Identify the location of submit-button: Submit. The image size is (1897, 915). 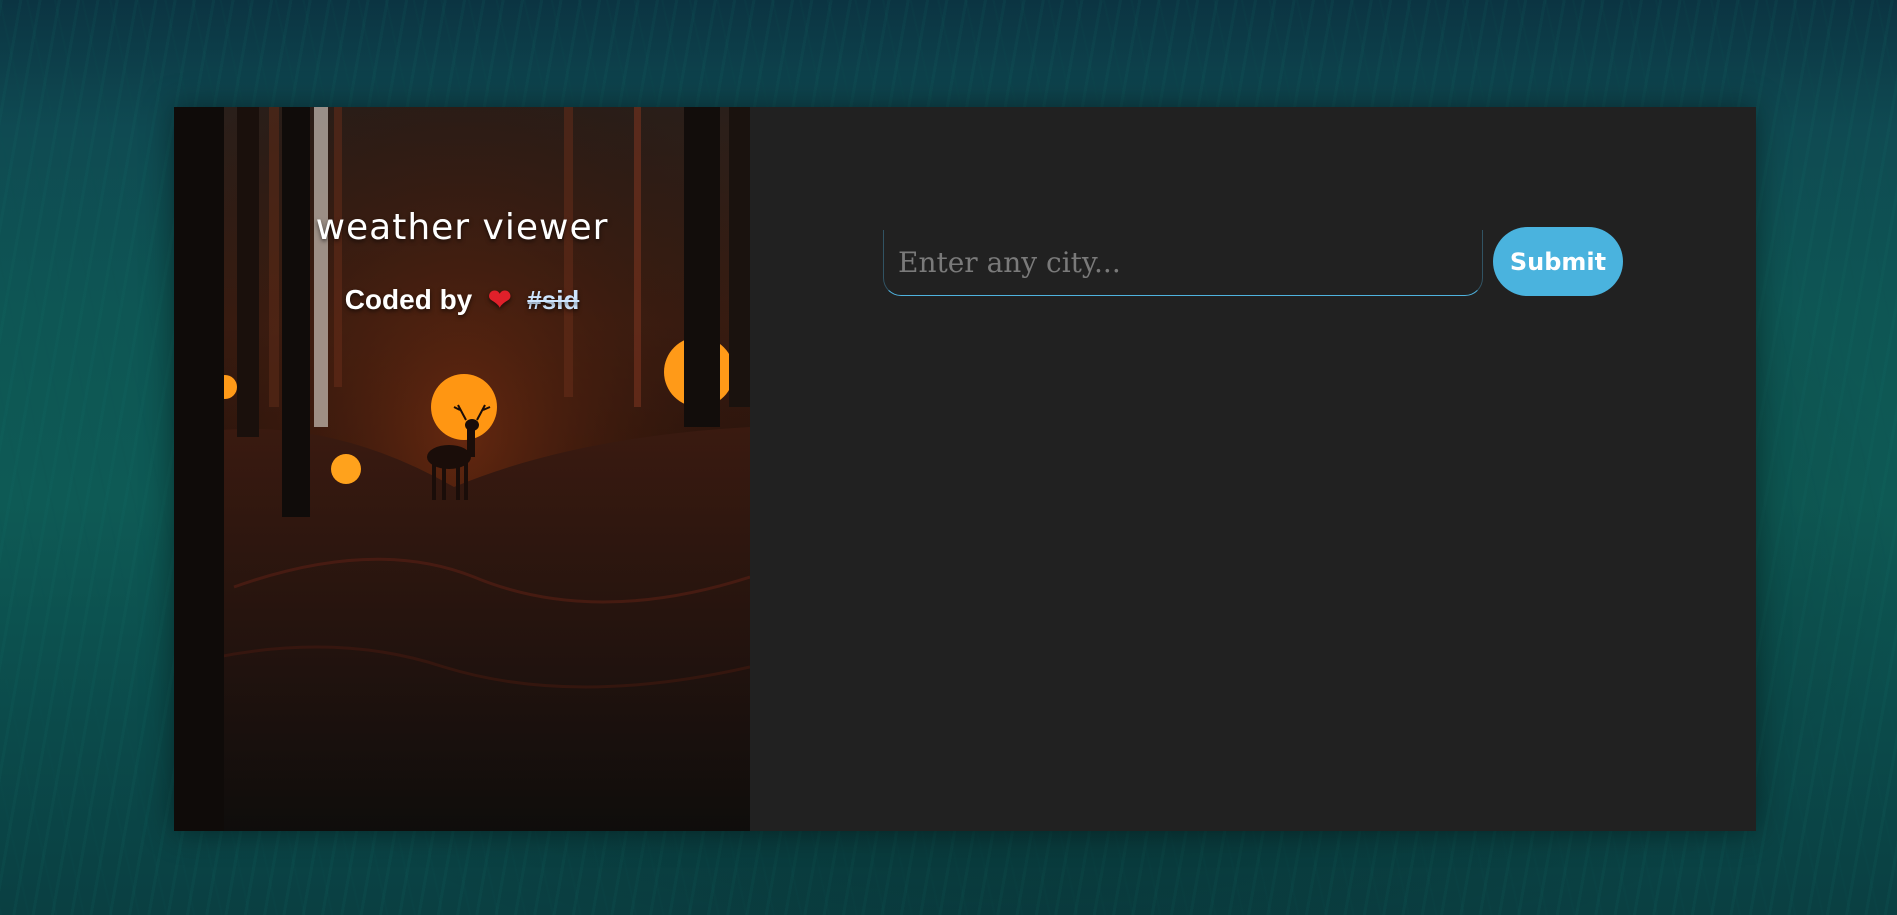
(1558, 261).